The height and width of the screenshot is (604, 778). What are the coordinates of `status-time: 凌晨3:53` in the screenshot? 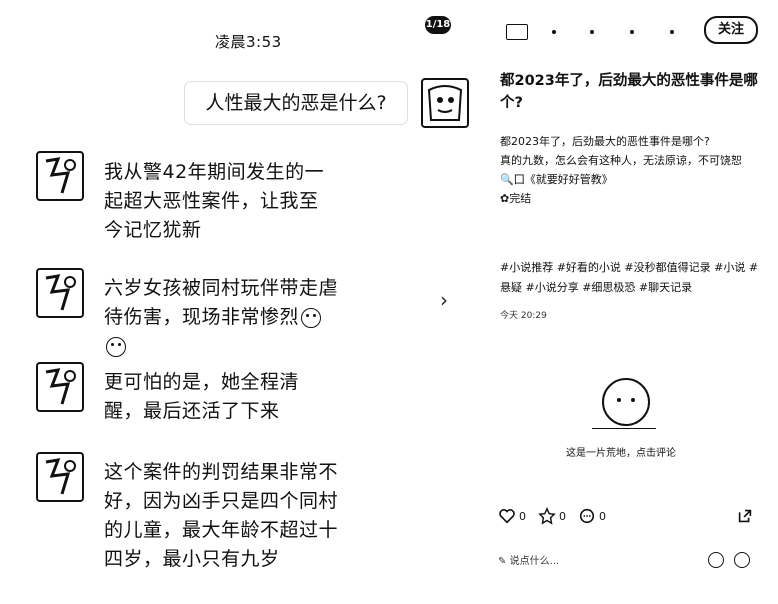 It's located at (248, 42).